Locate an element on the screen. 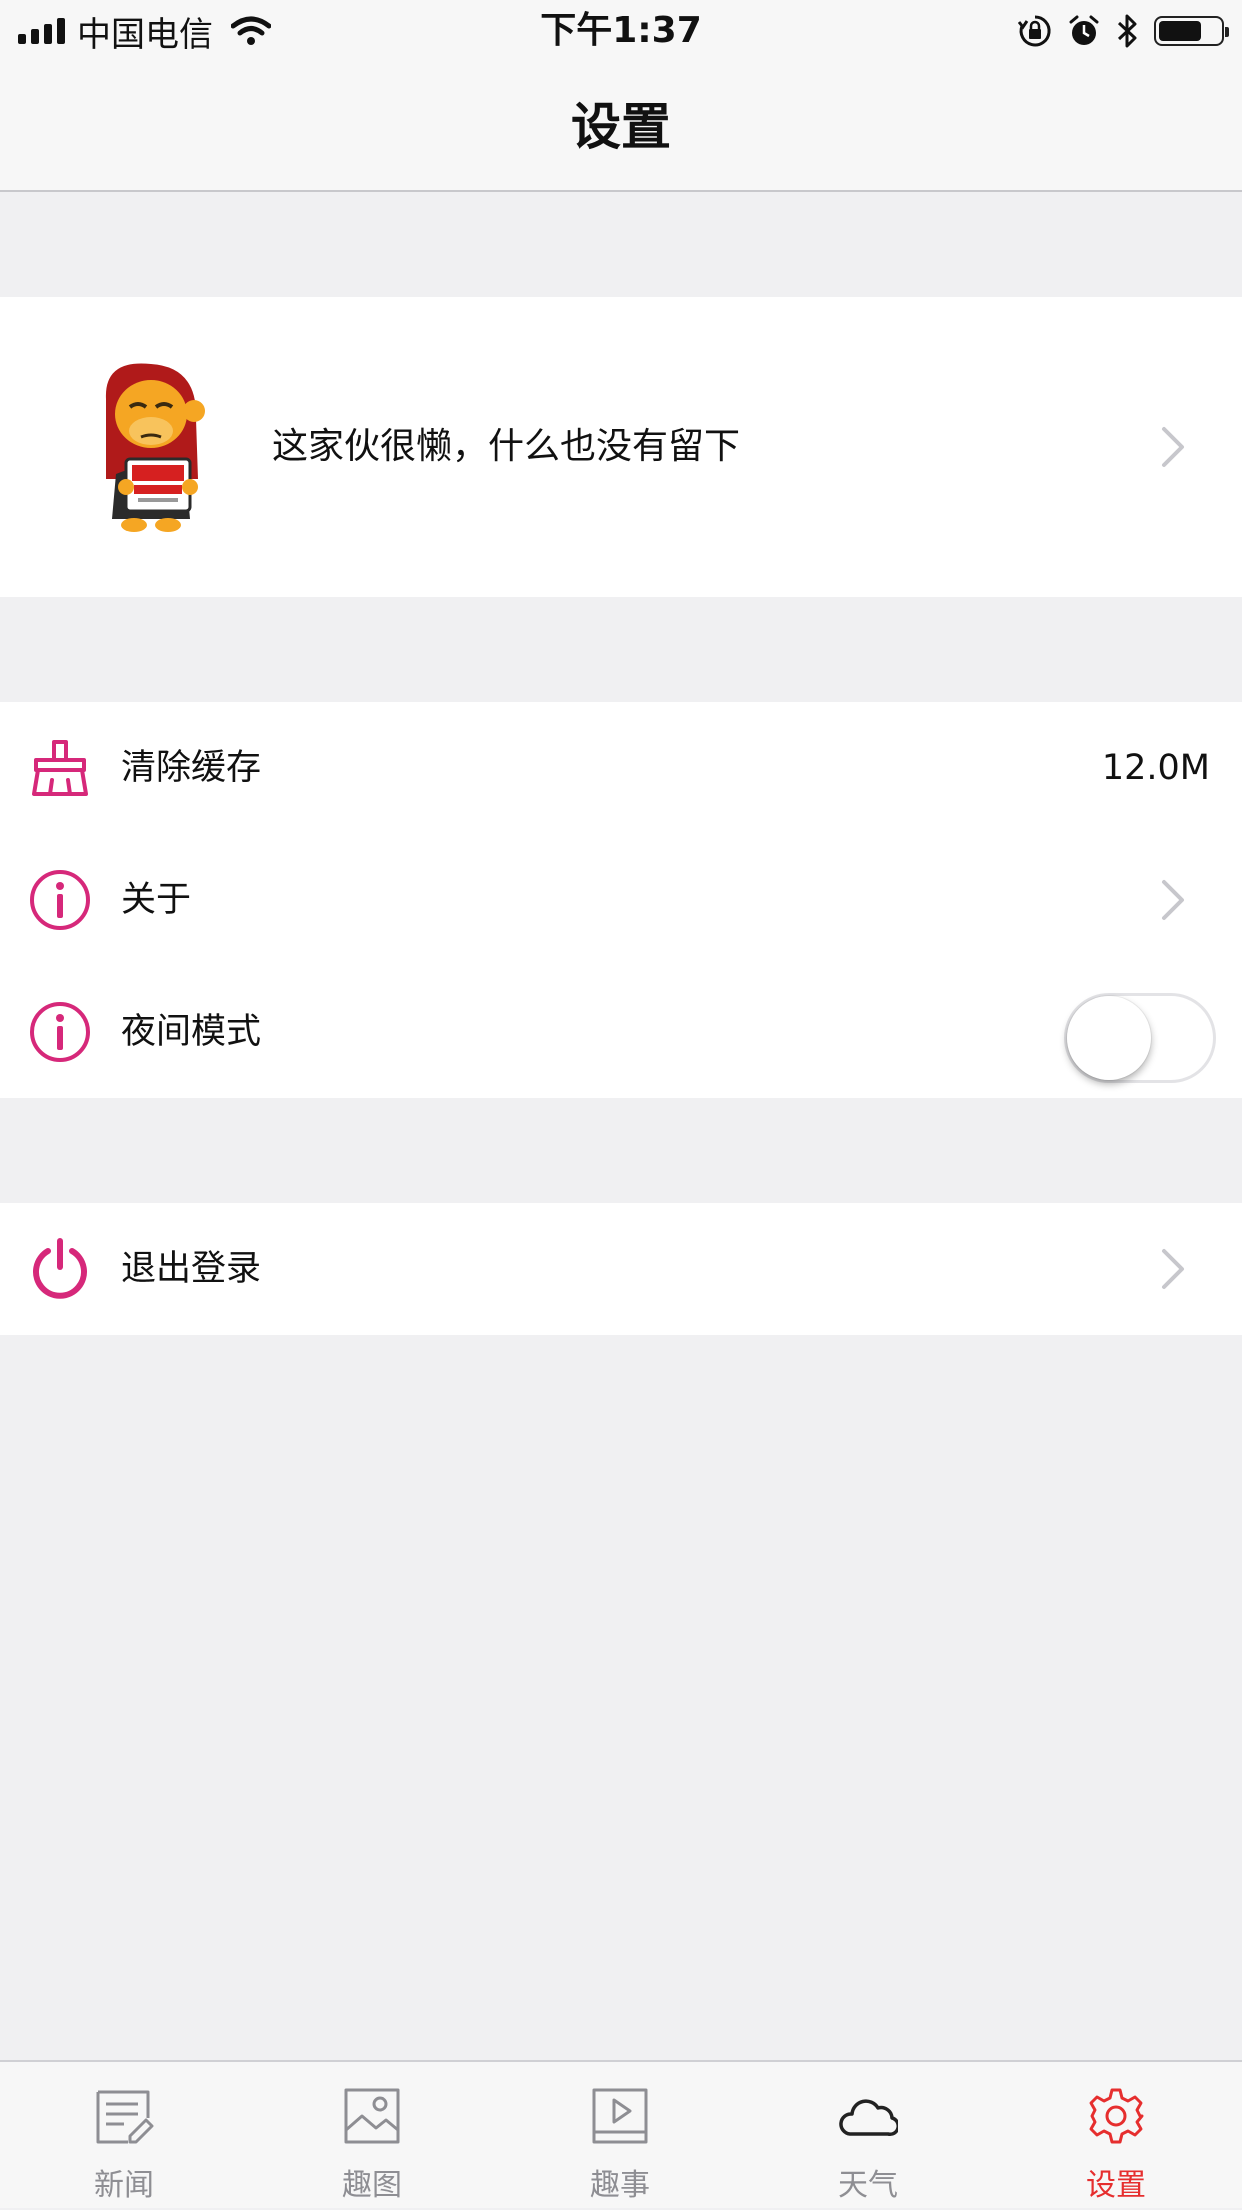 The image size is (1242, 2210). news-icon is located at coordinates (125, 2117).